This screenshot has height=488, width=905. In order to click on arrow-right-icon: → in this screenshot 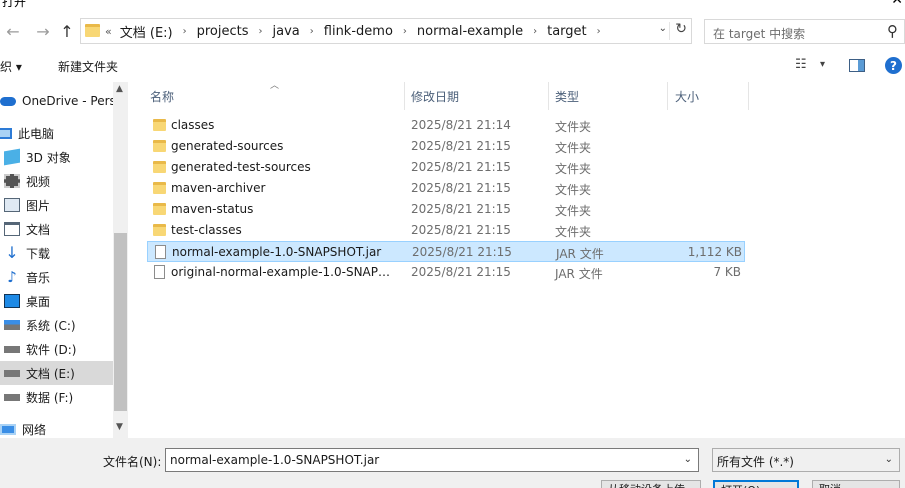, I will do `click(43, 31)`.